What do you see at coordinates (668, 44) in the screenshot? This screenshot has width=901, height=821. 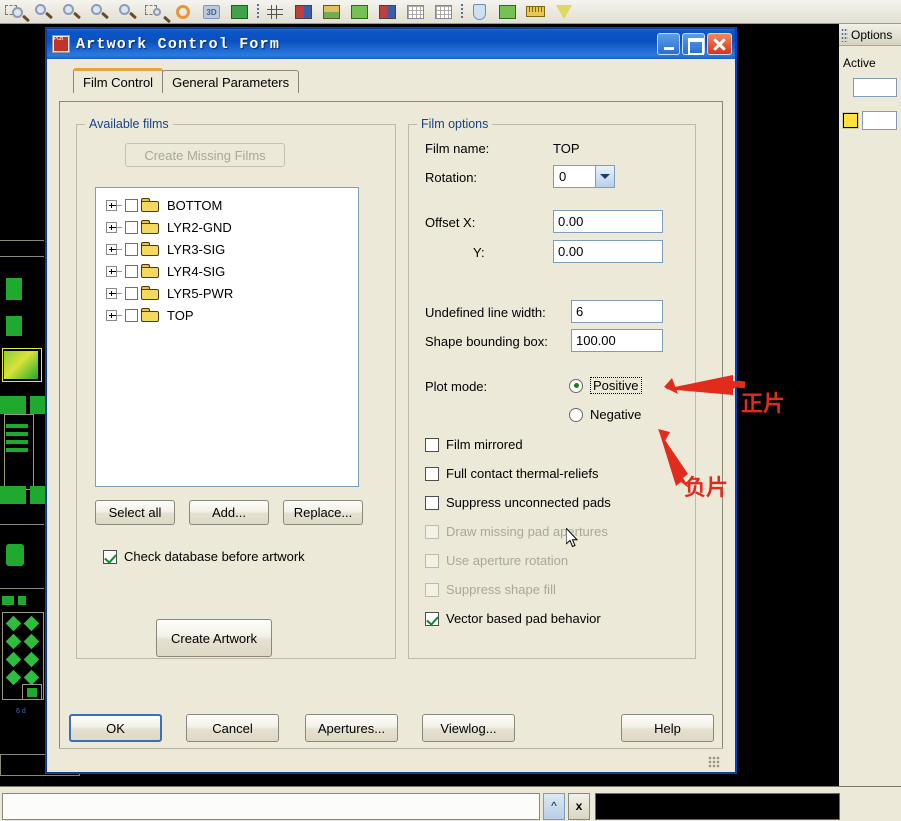 I see `minimize-button` at bounding box center [668, 44].